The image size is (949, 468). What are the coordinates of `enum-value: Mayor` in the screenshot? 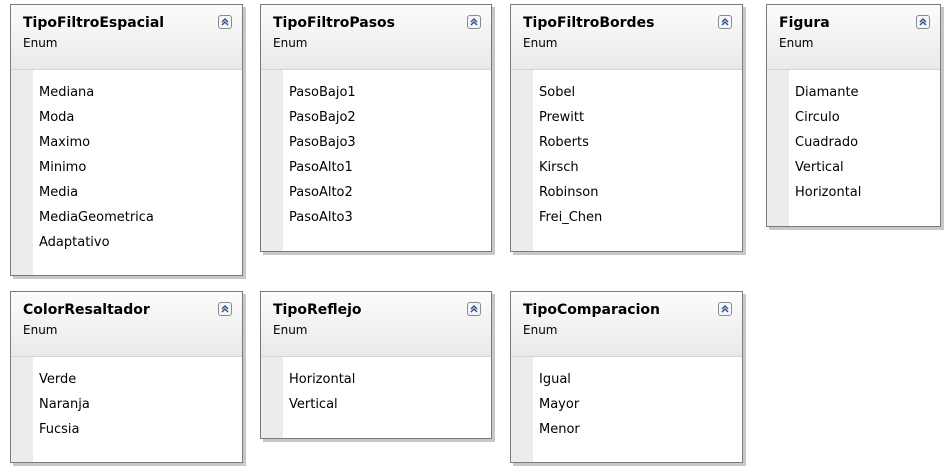 It's located at (559, 404).